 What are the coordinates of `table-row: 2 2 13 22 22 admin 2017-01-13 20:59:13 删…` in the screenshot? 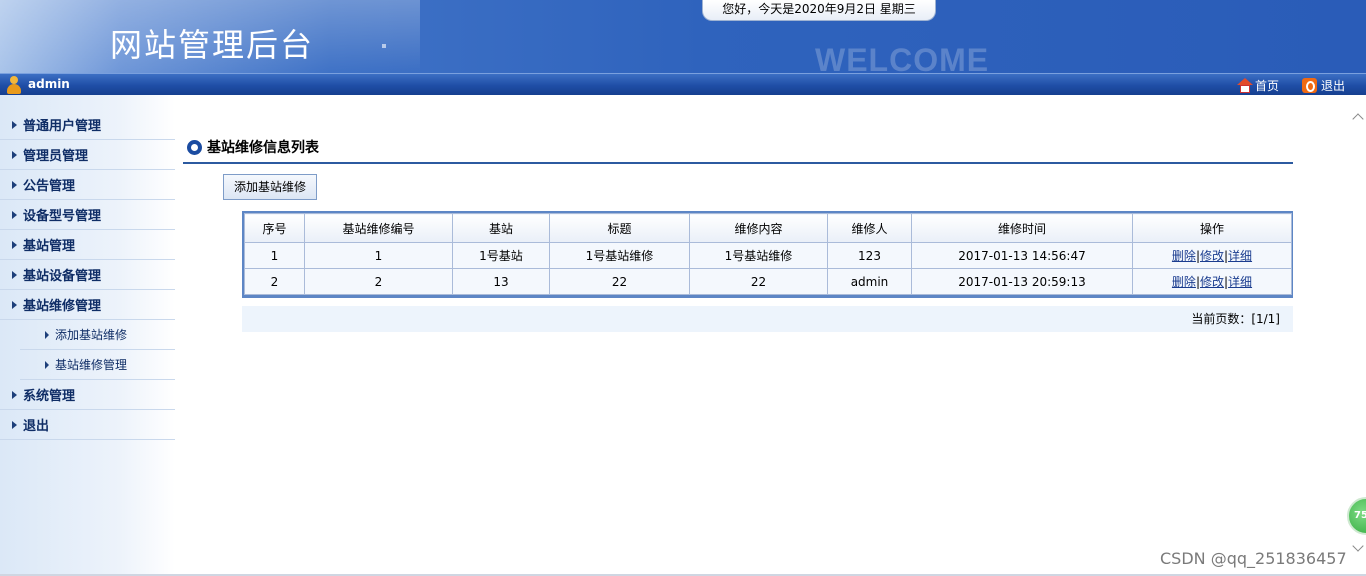 It's located at (768, 281).